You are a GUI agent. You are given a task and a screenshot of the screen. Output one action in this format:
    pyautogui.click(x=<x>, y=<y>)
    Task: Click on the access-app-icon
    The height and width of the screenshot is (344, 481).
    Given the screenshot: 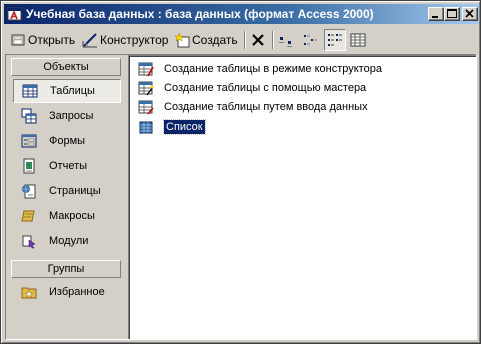 What is the action you would take?
    pyautogui.click(x=14, y=14)
    